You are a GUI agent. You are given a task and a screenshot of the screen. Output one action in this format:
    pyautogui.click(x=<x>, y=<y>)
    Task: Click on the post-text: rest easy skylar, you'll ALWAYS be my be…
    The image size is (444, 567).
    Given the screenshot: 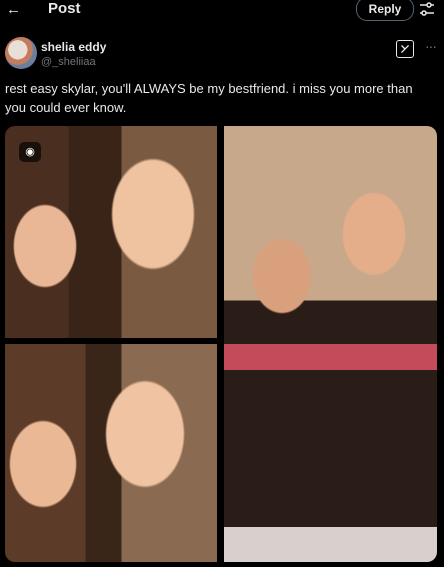 What is the action you would take?
    pyautogui.click(x=209, y=98)
    